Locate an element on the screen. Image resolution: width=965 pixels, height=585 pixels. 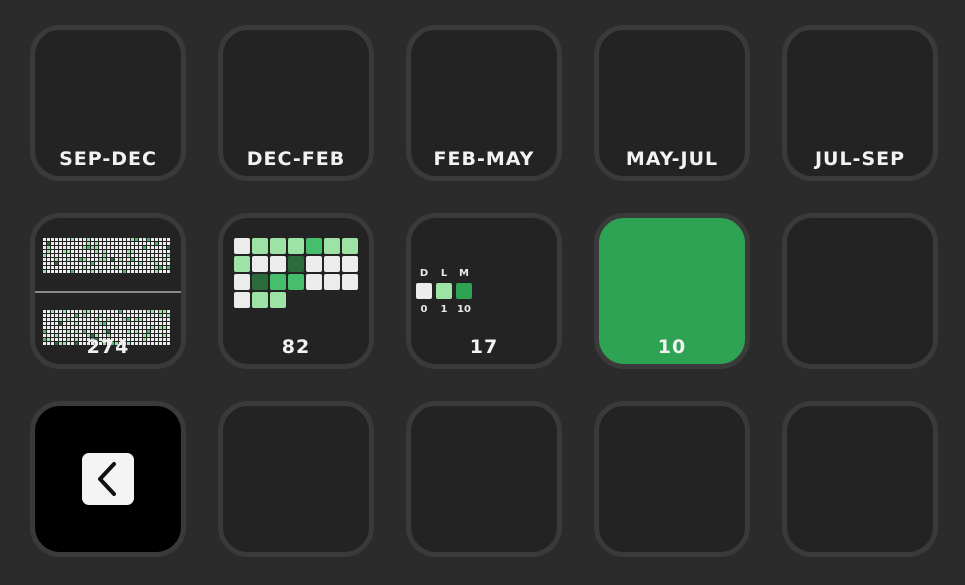
legend-value-d: 0 is located at coordinates (424, 309).